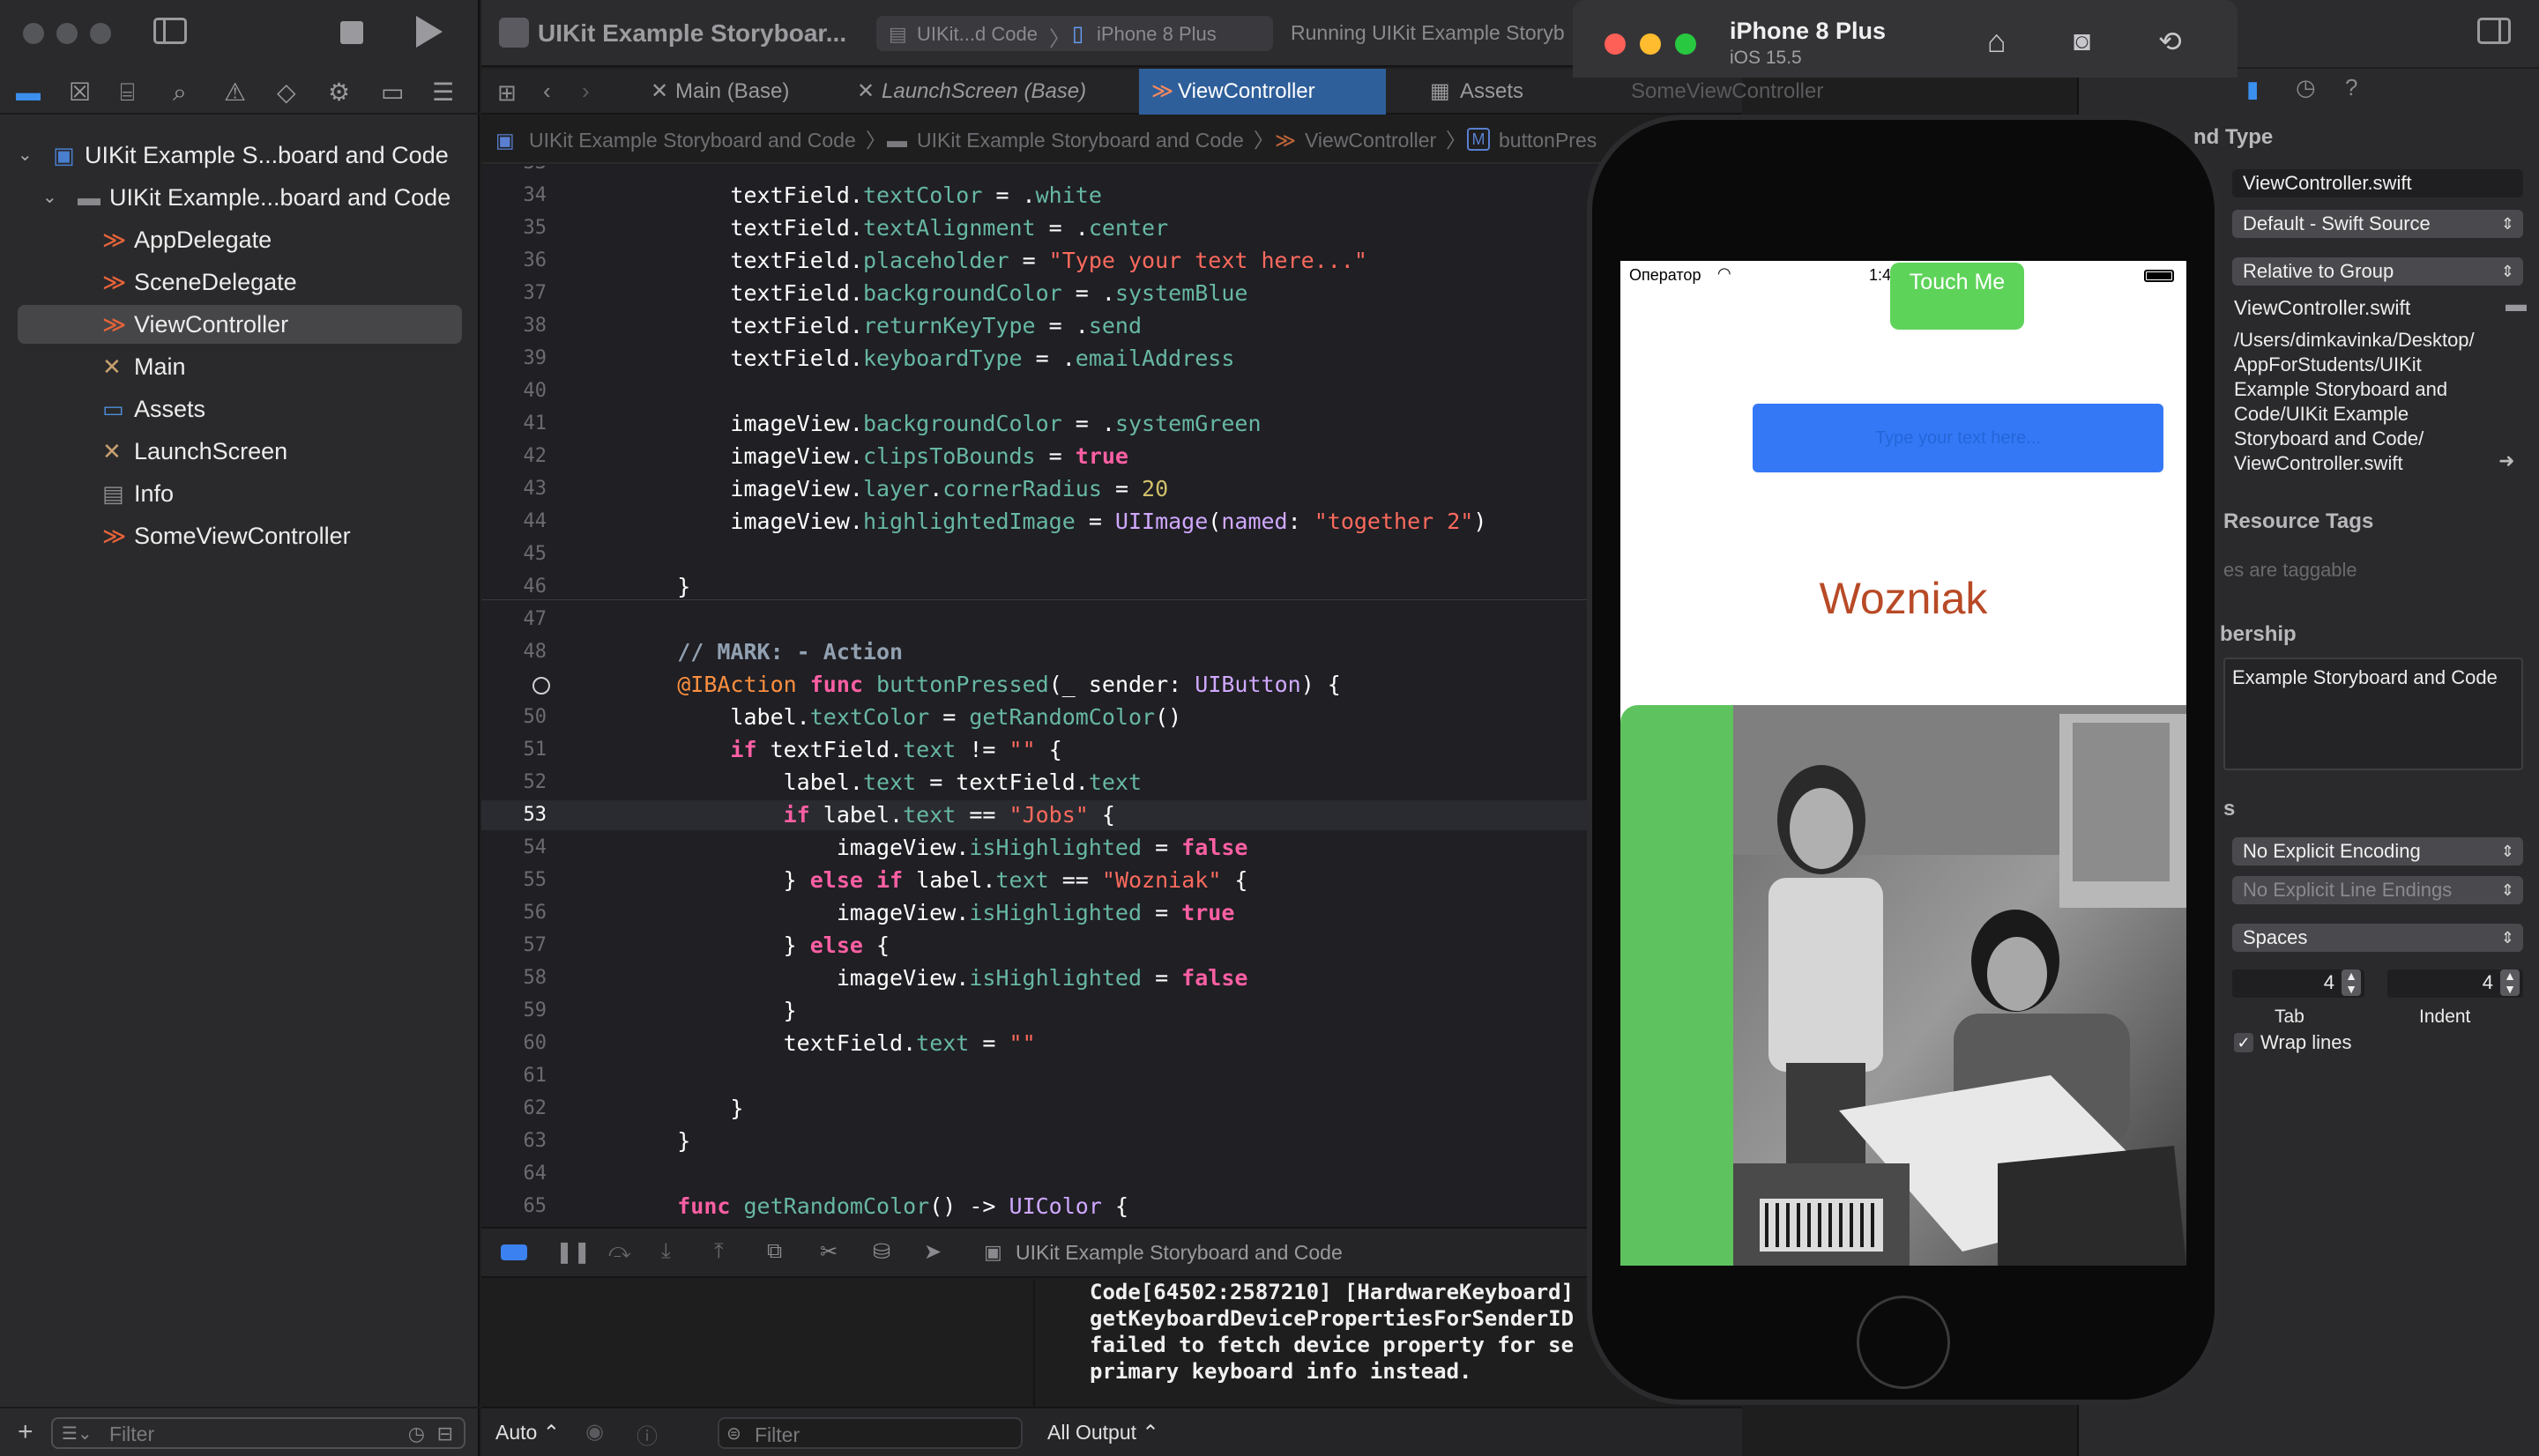  I want to click on info-icon: ⓘ, so click(647, 1434).